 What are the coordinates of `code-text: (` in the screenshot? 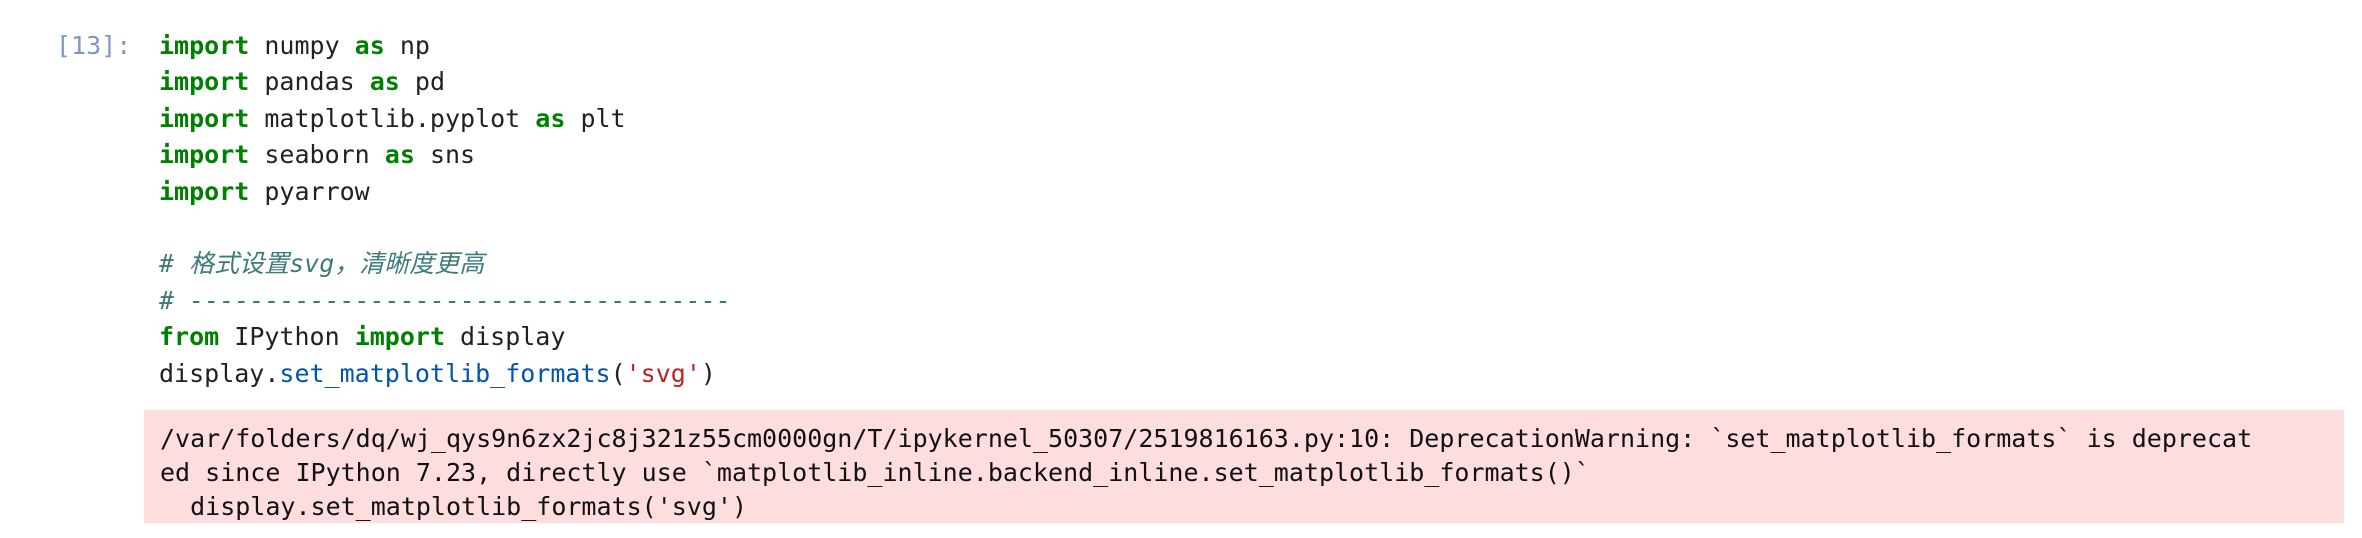 It's located at (618, 373).